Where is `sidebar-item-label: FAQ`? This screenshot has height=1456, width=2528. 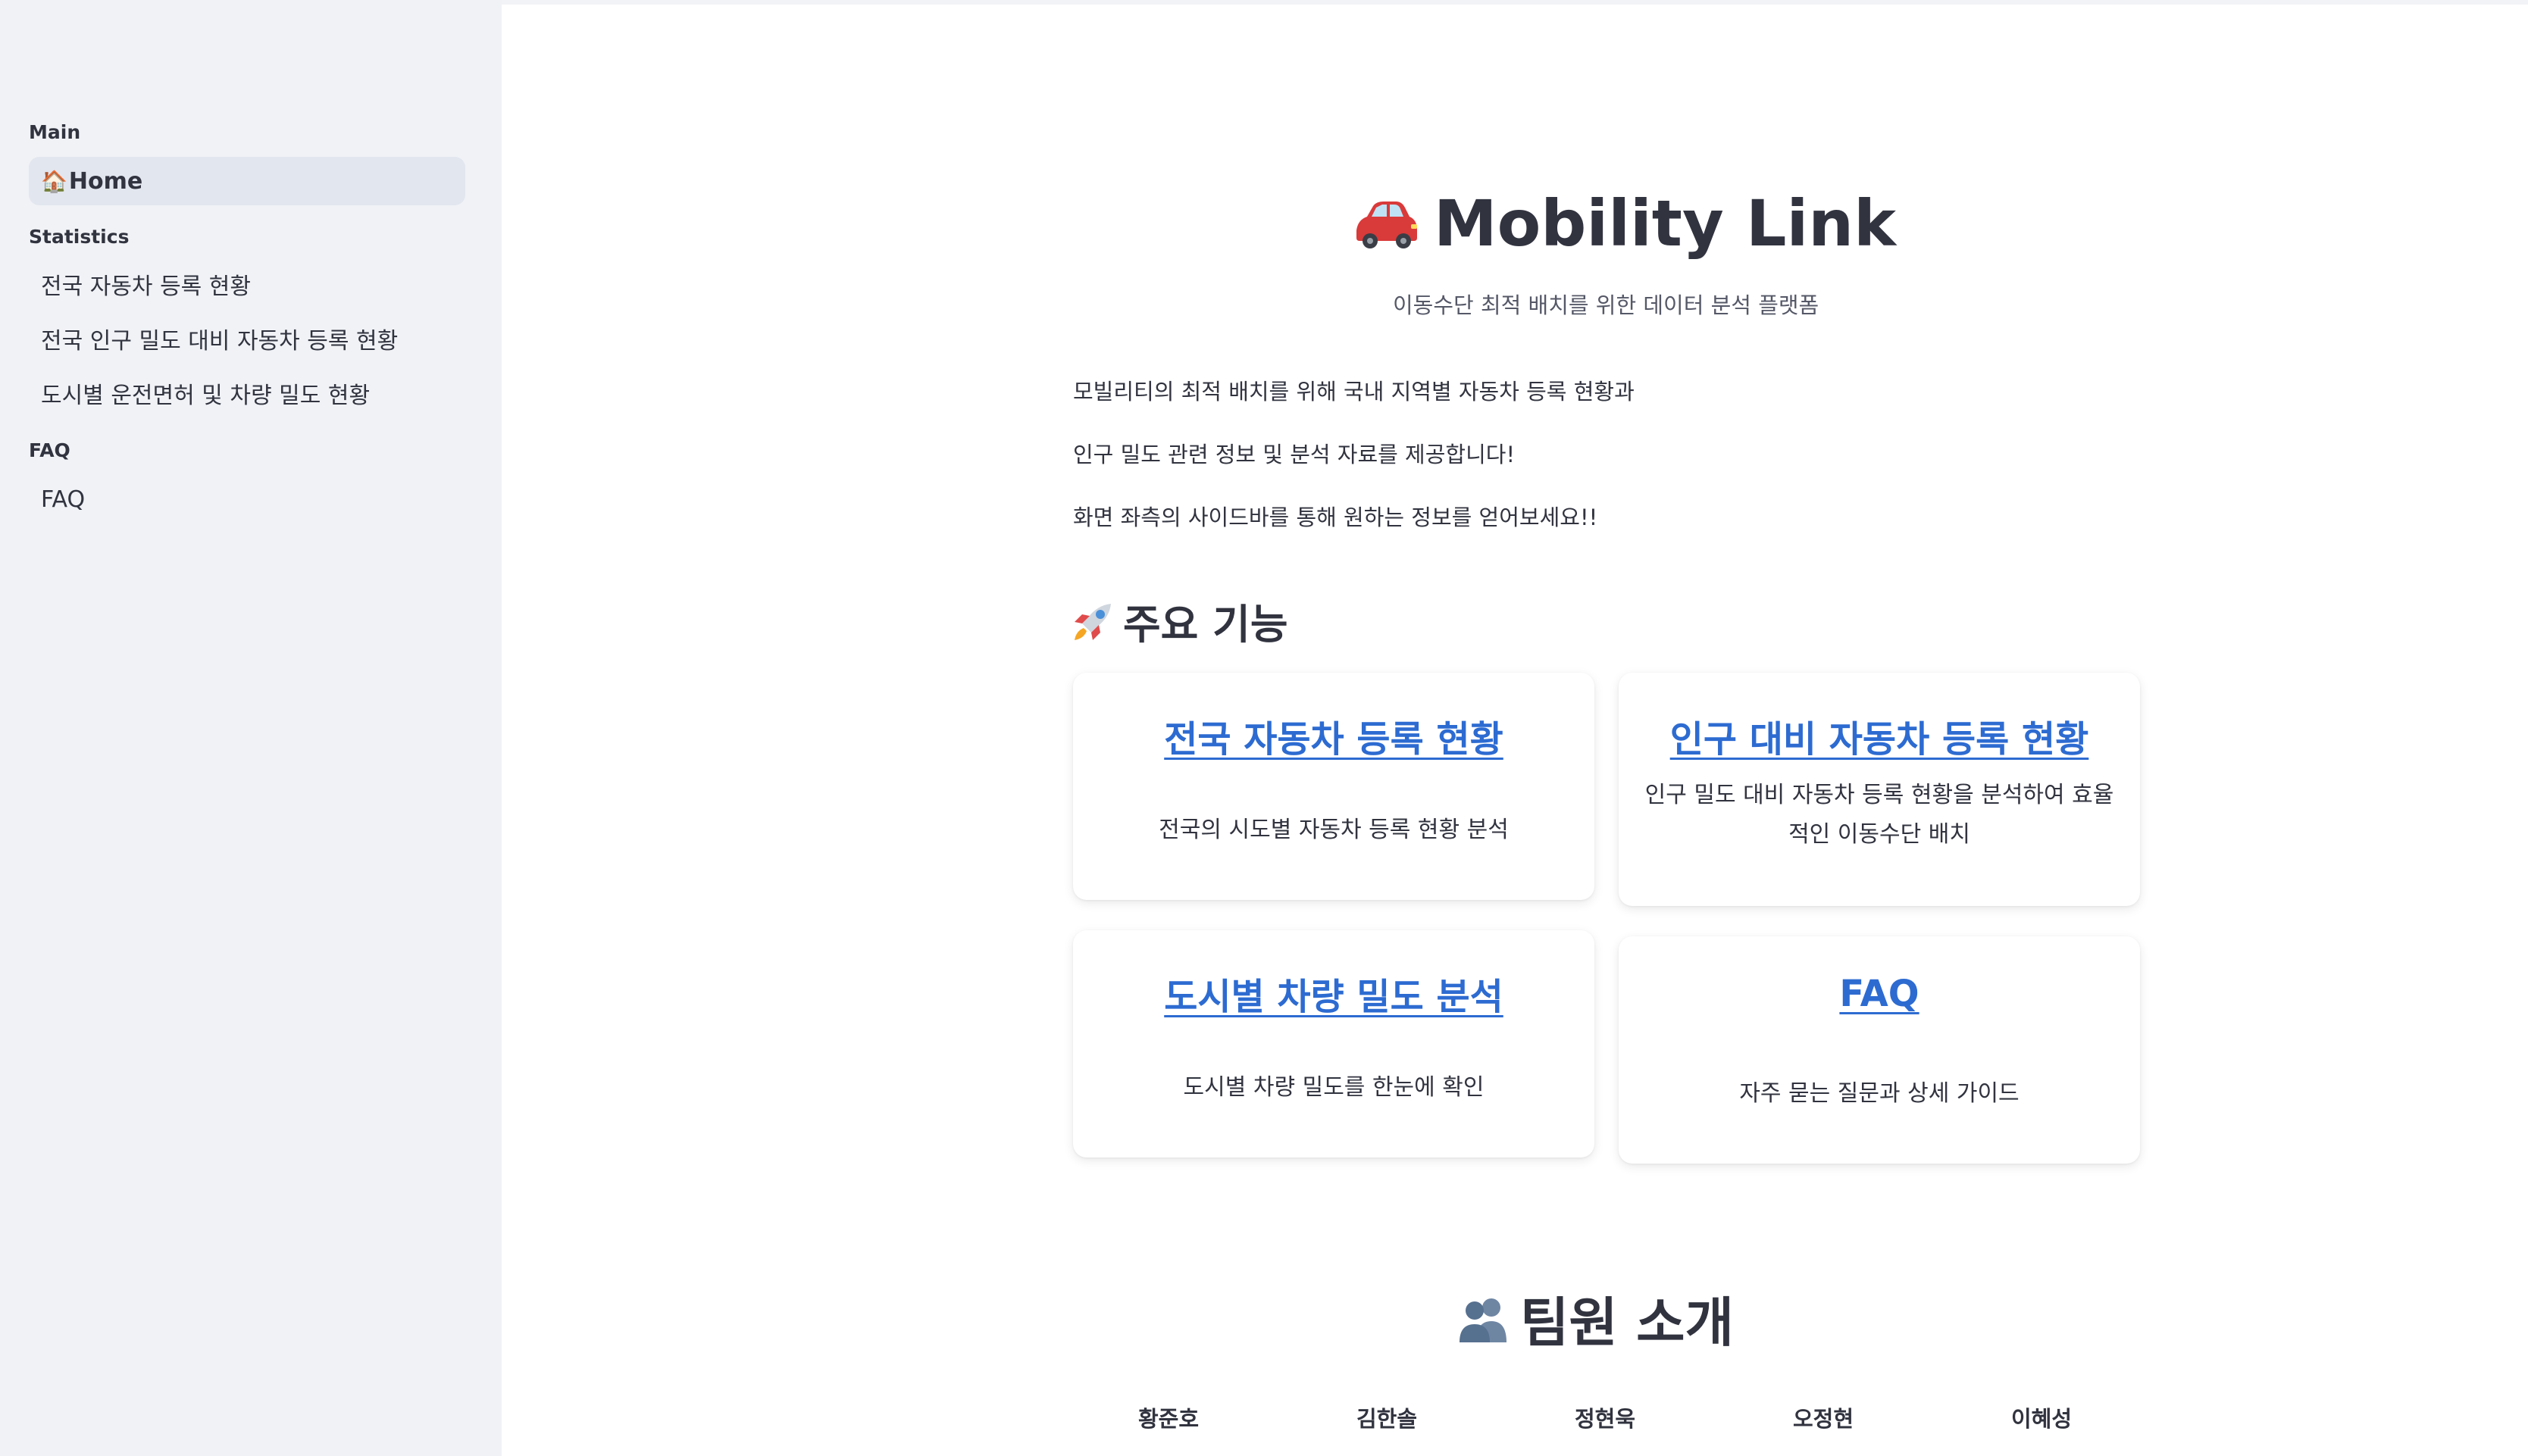
sidebar-item-label: FAQ is located at coordinates (63, 499).